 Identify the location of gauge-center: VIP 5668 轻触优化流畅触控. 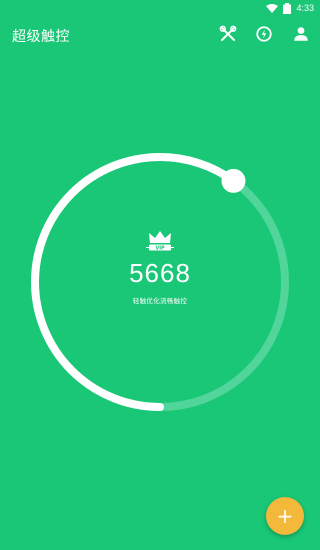
(160, 267).